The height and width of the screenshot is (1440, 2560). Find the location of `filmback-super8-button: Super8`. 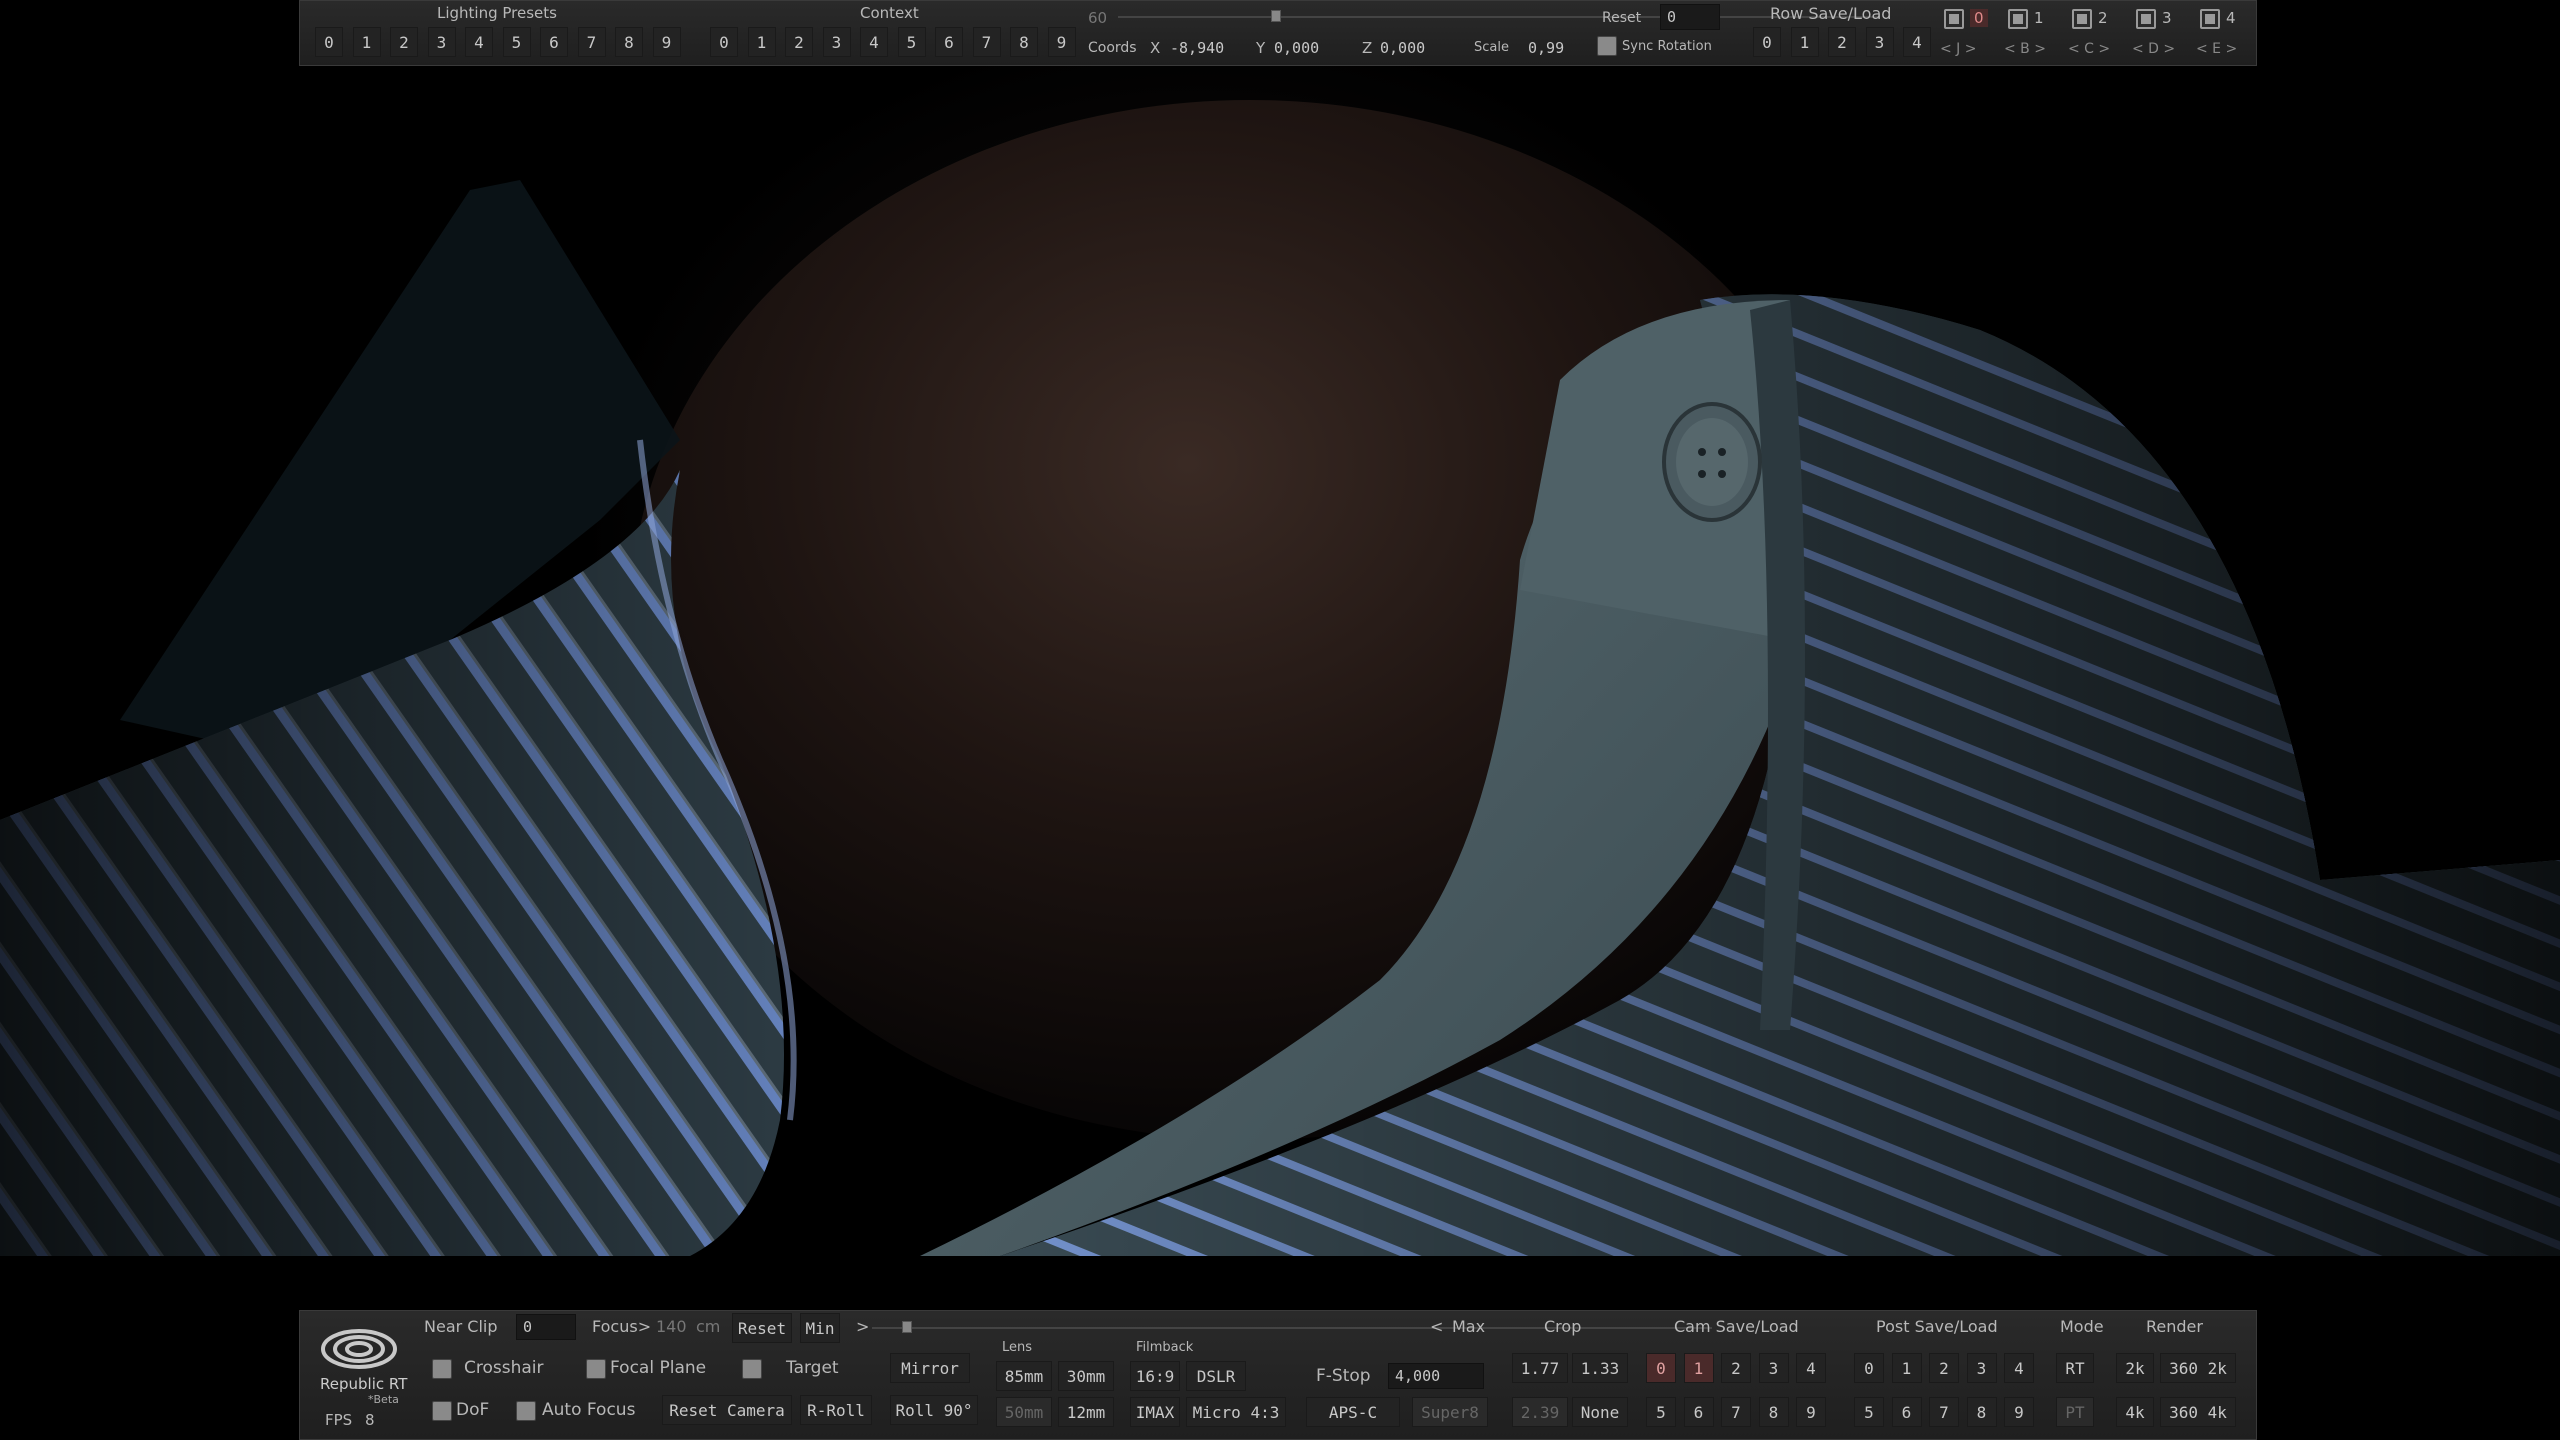

filmback-super8-button: Super8 is located at coordinates (1450, 1412).